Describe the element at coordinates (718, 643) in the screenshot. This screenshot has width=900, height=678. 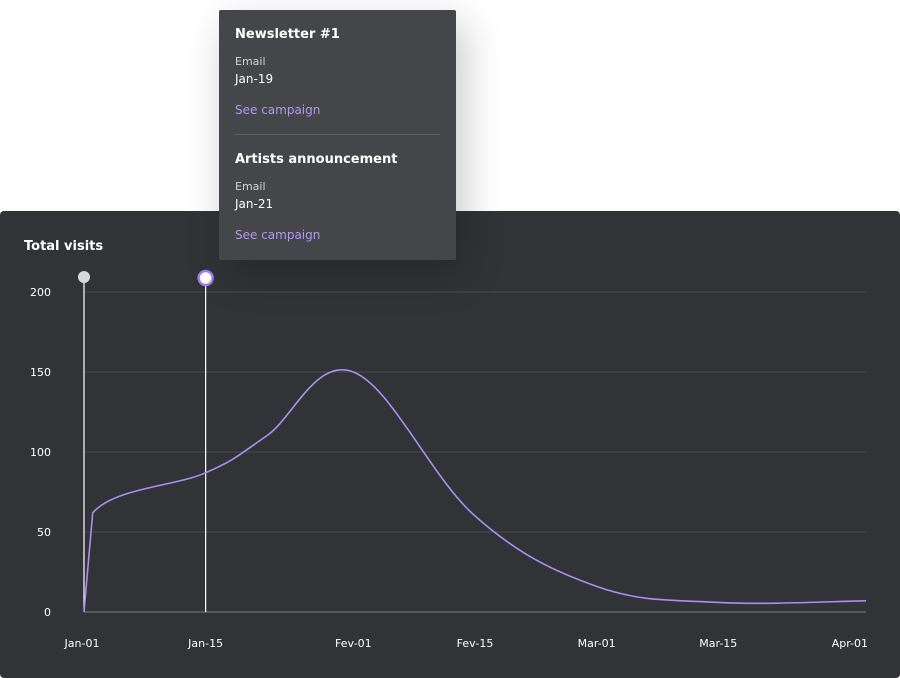
I see `x-tick-label: Mar-15` at that location.